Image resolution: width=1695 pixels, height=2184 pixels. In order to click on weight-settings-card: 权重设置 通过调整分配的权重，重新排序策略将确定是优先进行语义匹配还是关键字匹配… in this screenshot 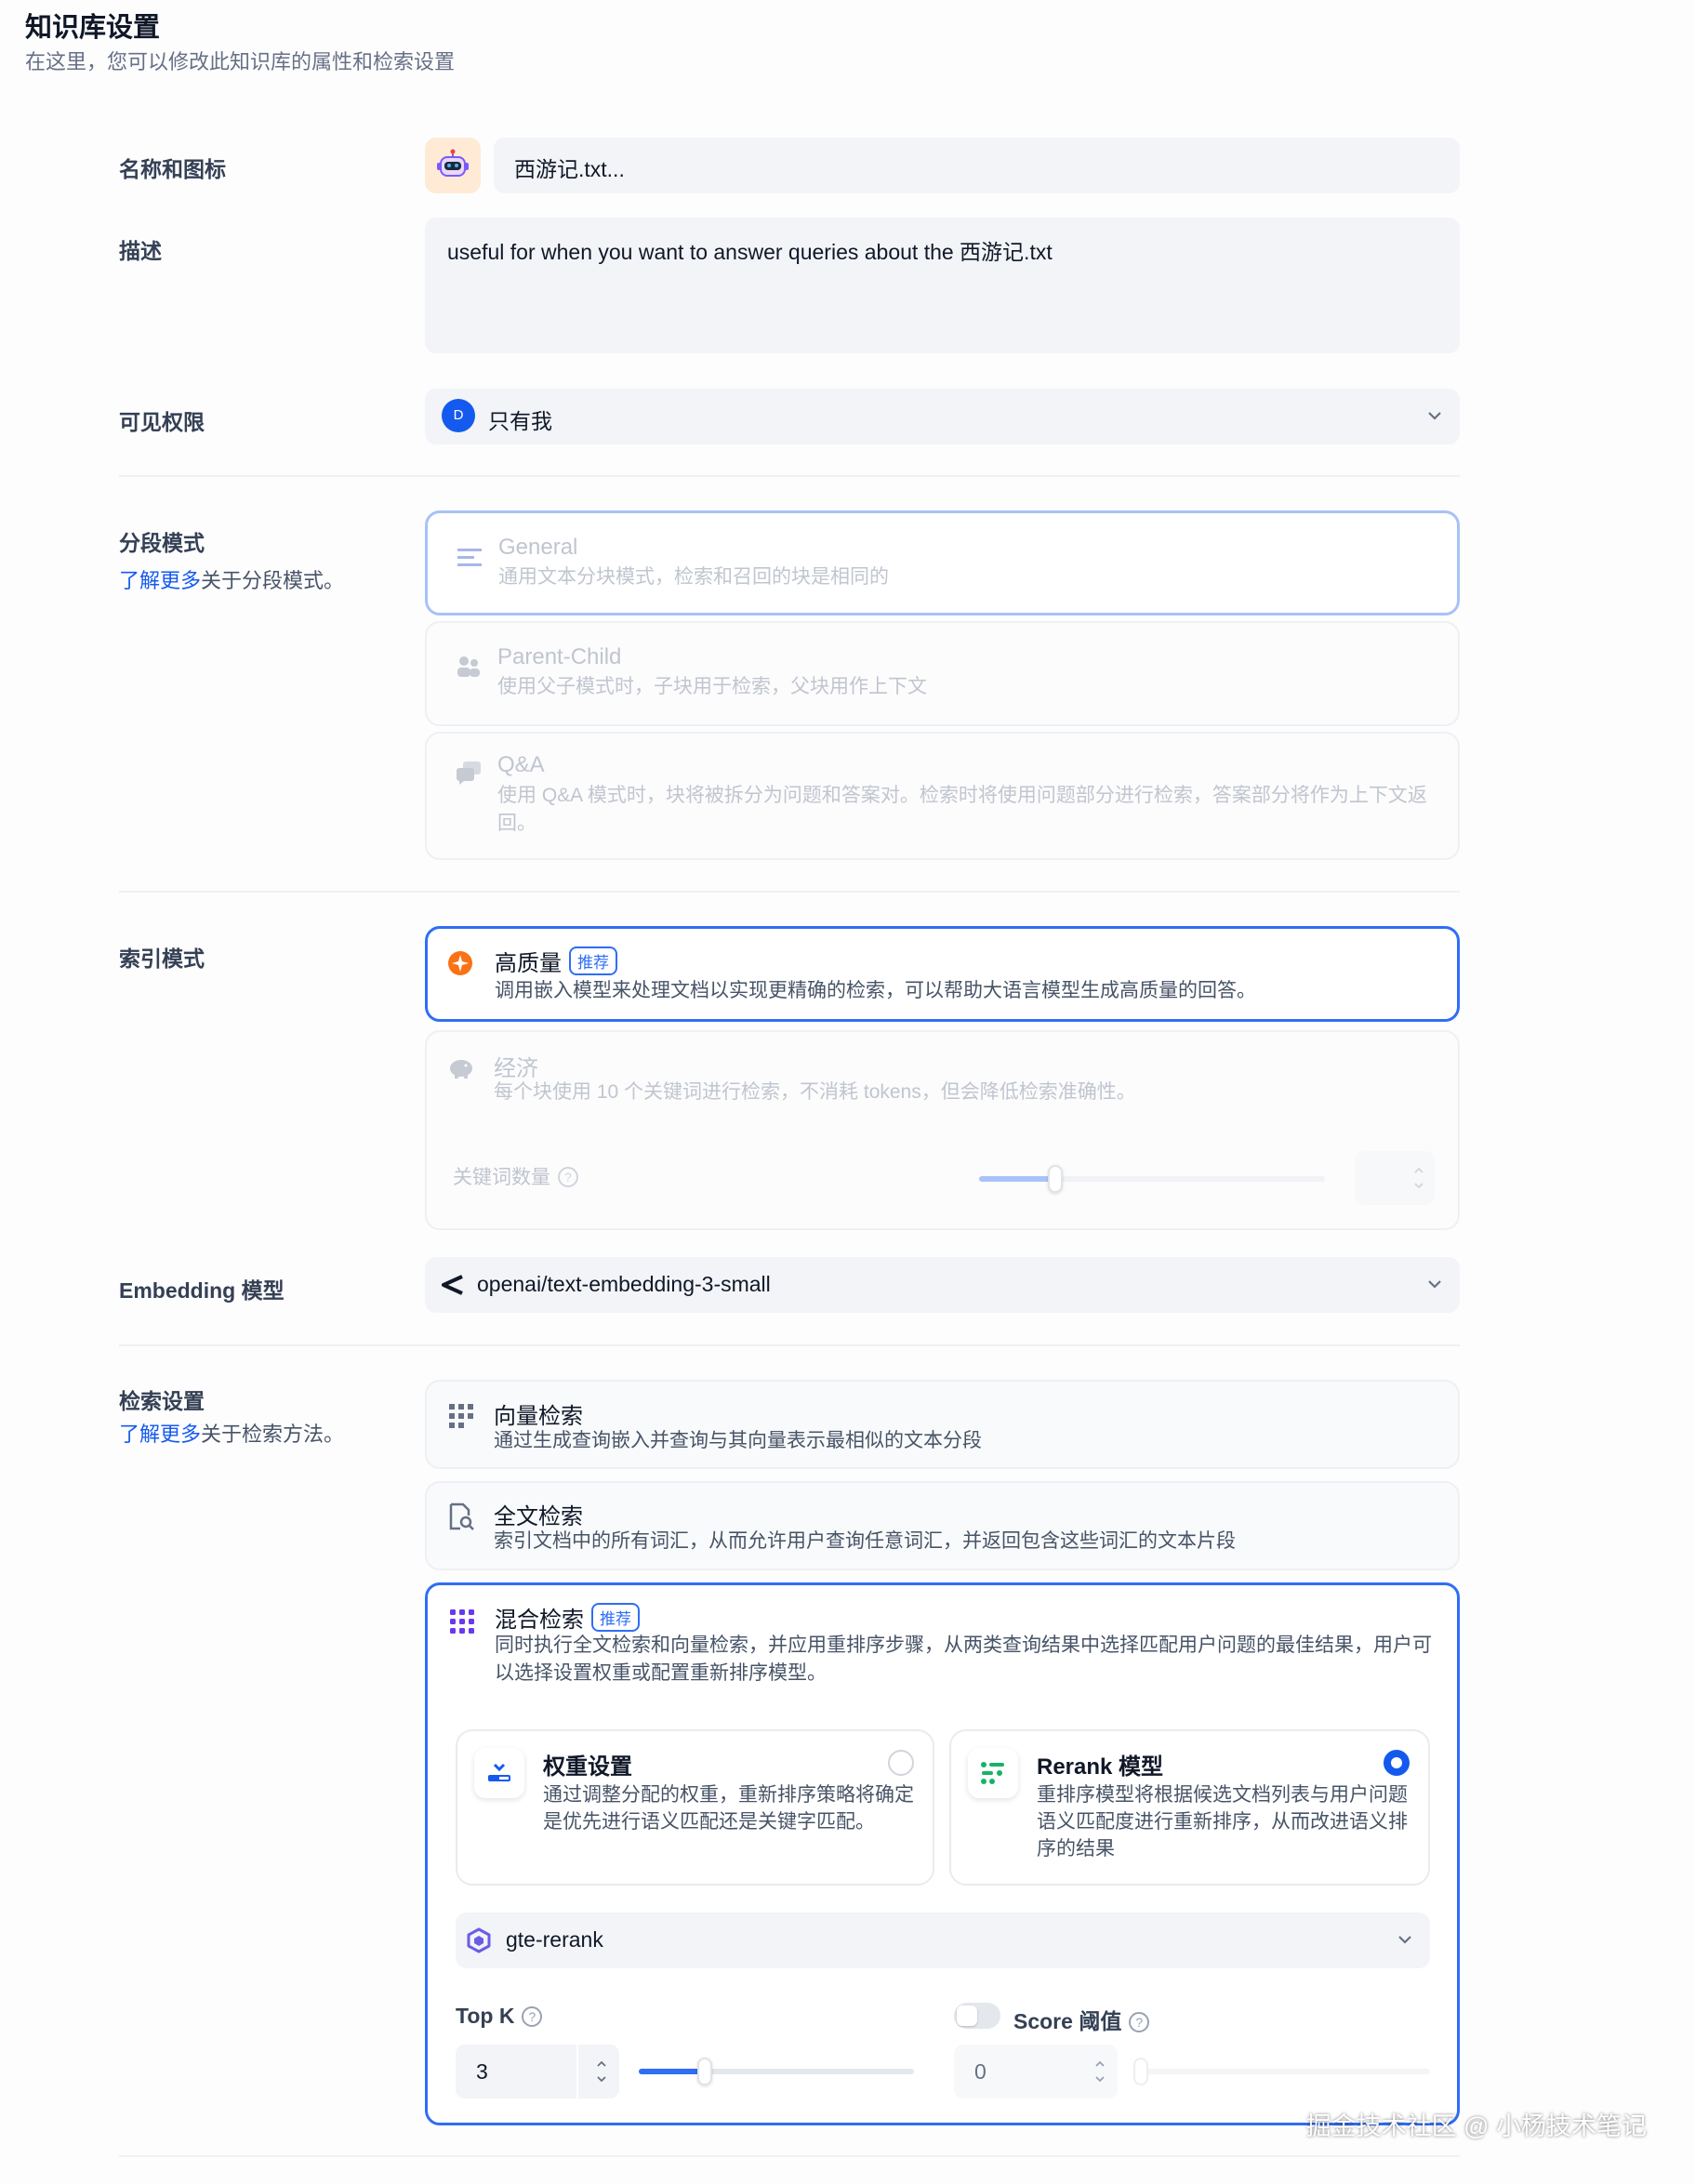, I will do `click(695, 1807)`.